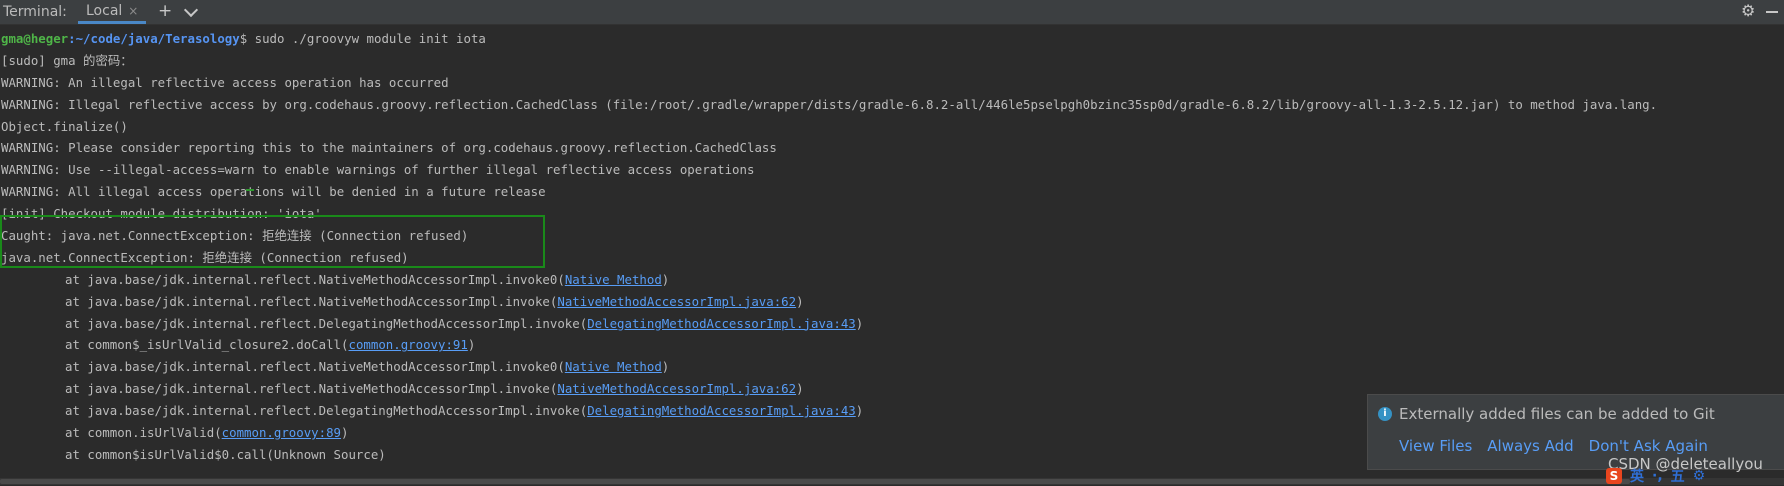 The height and width of the screenshot is (486, 1784). I want to click on text-cursor, so click(250, 190).